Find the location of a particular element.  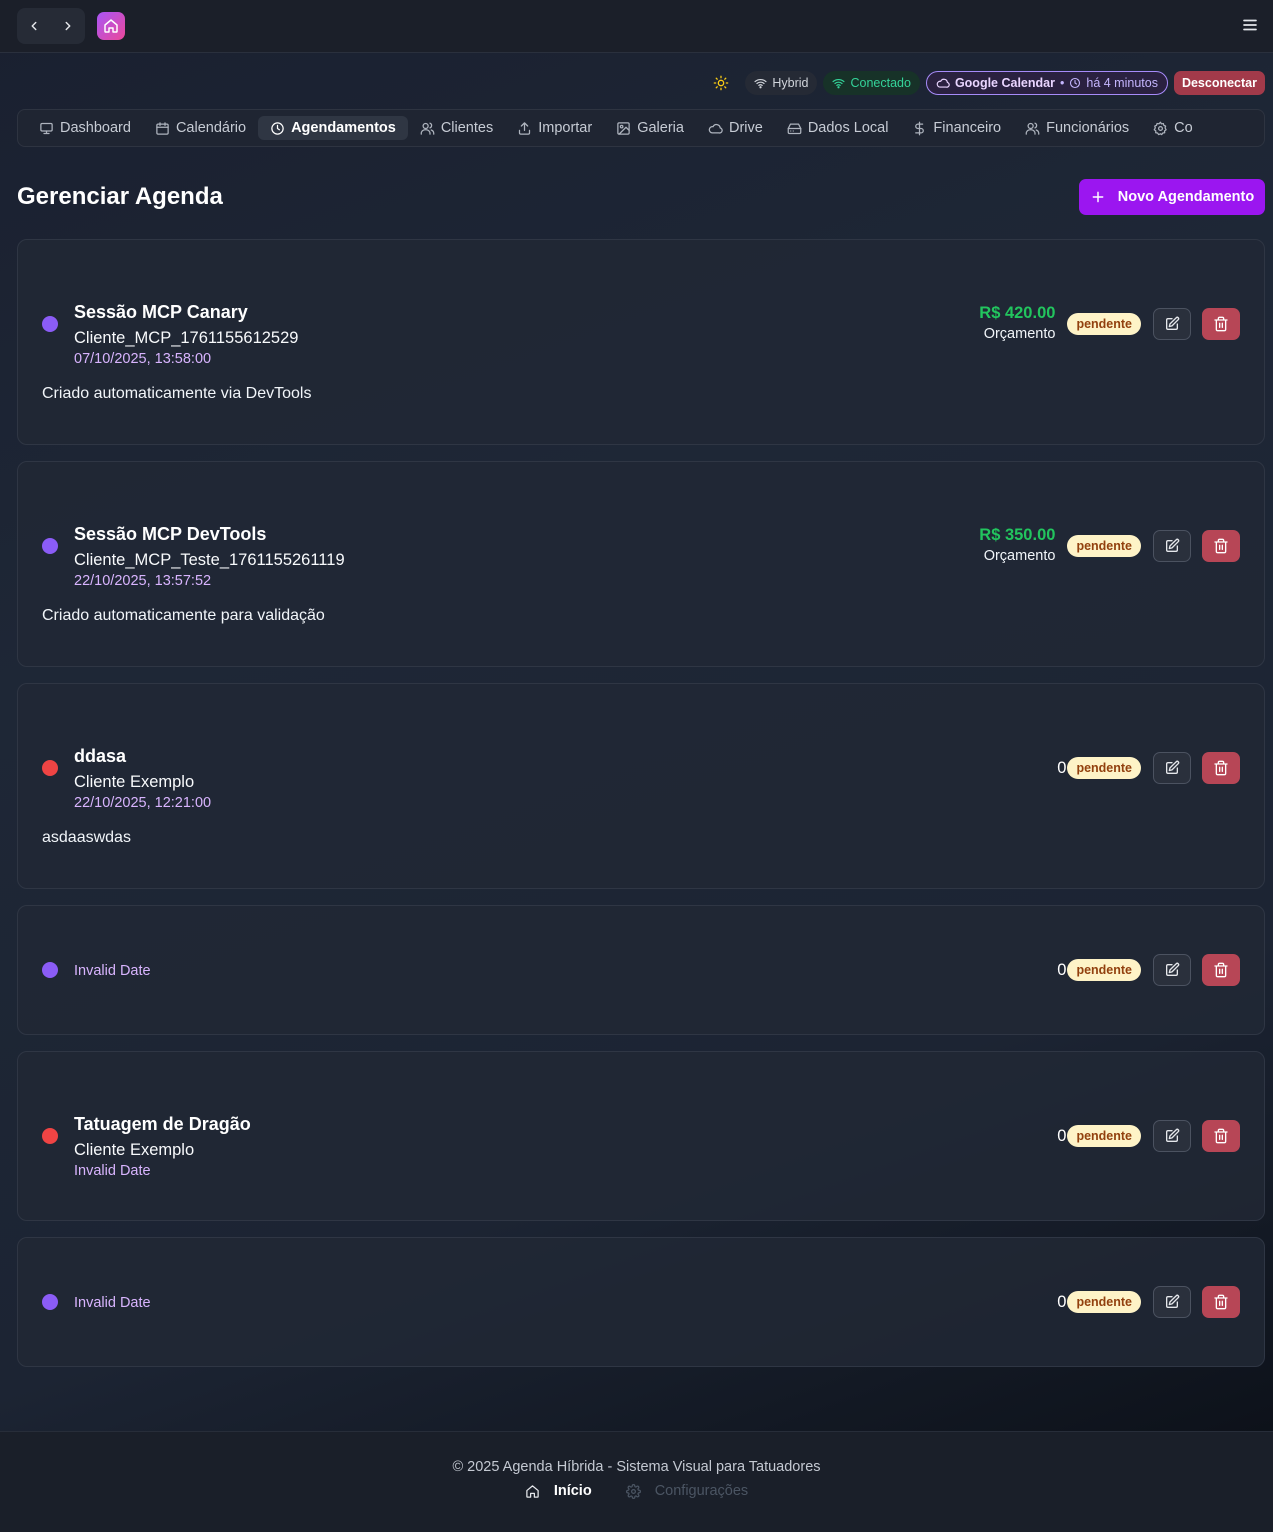

new-appointment-button: Novo Agendamento is located at coordinates (1172, 197).